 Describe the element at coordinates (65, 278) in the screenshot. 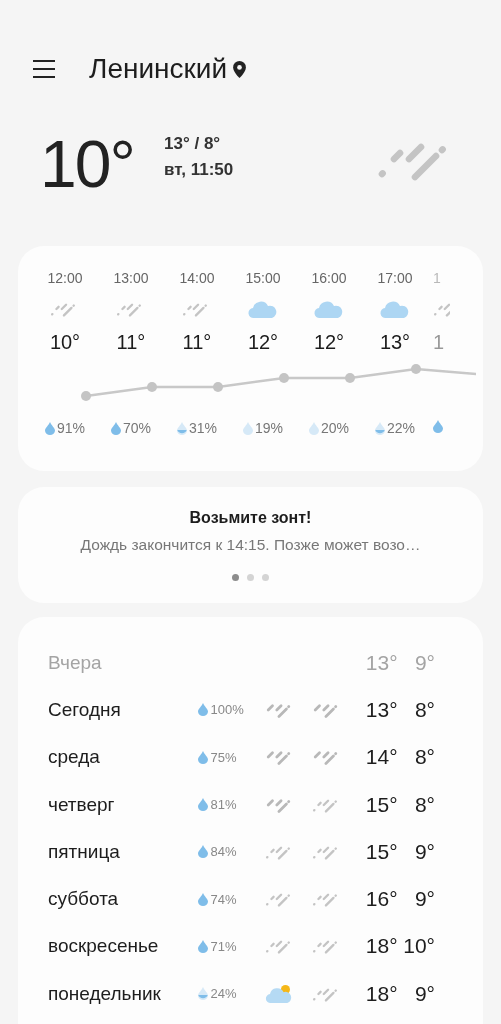

I see `hour-label: 12:00` at that location.